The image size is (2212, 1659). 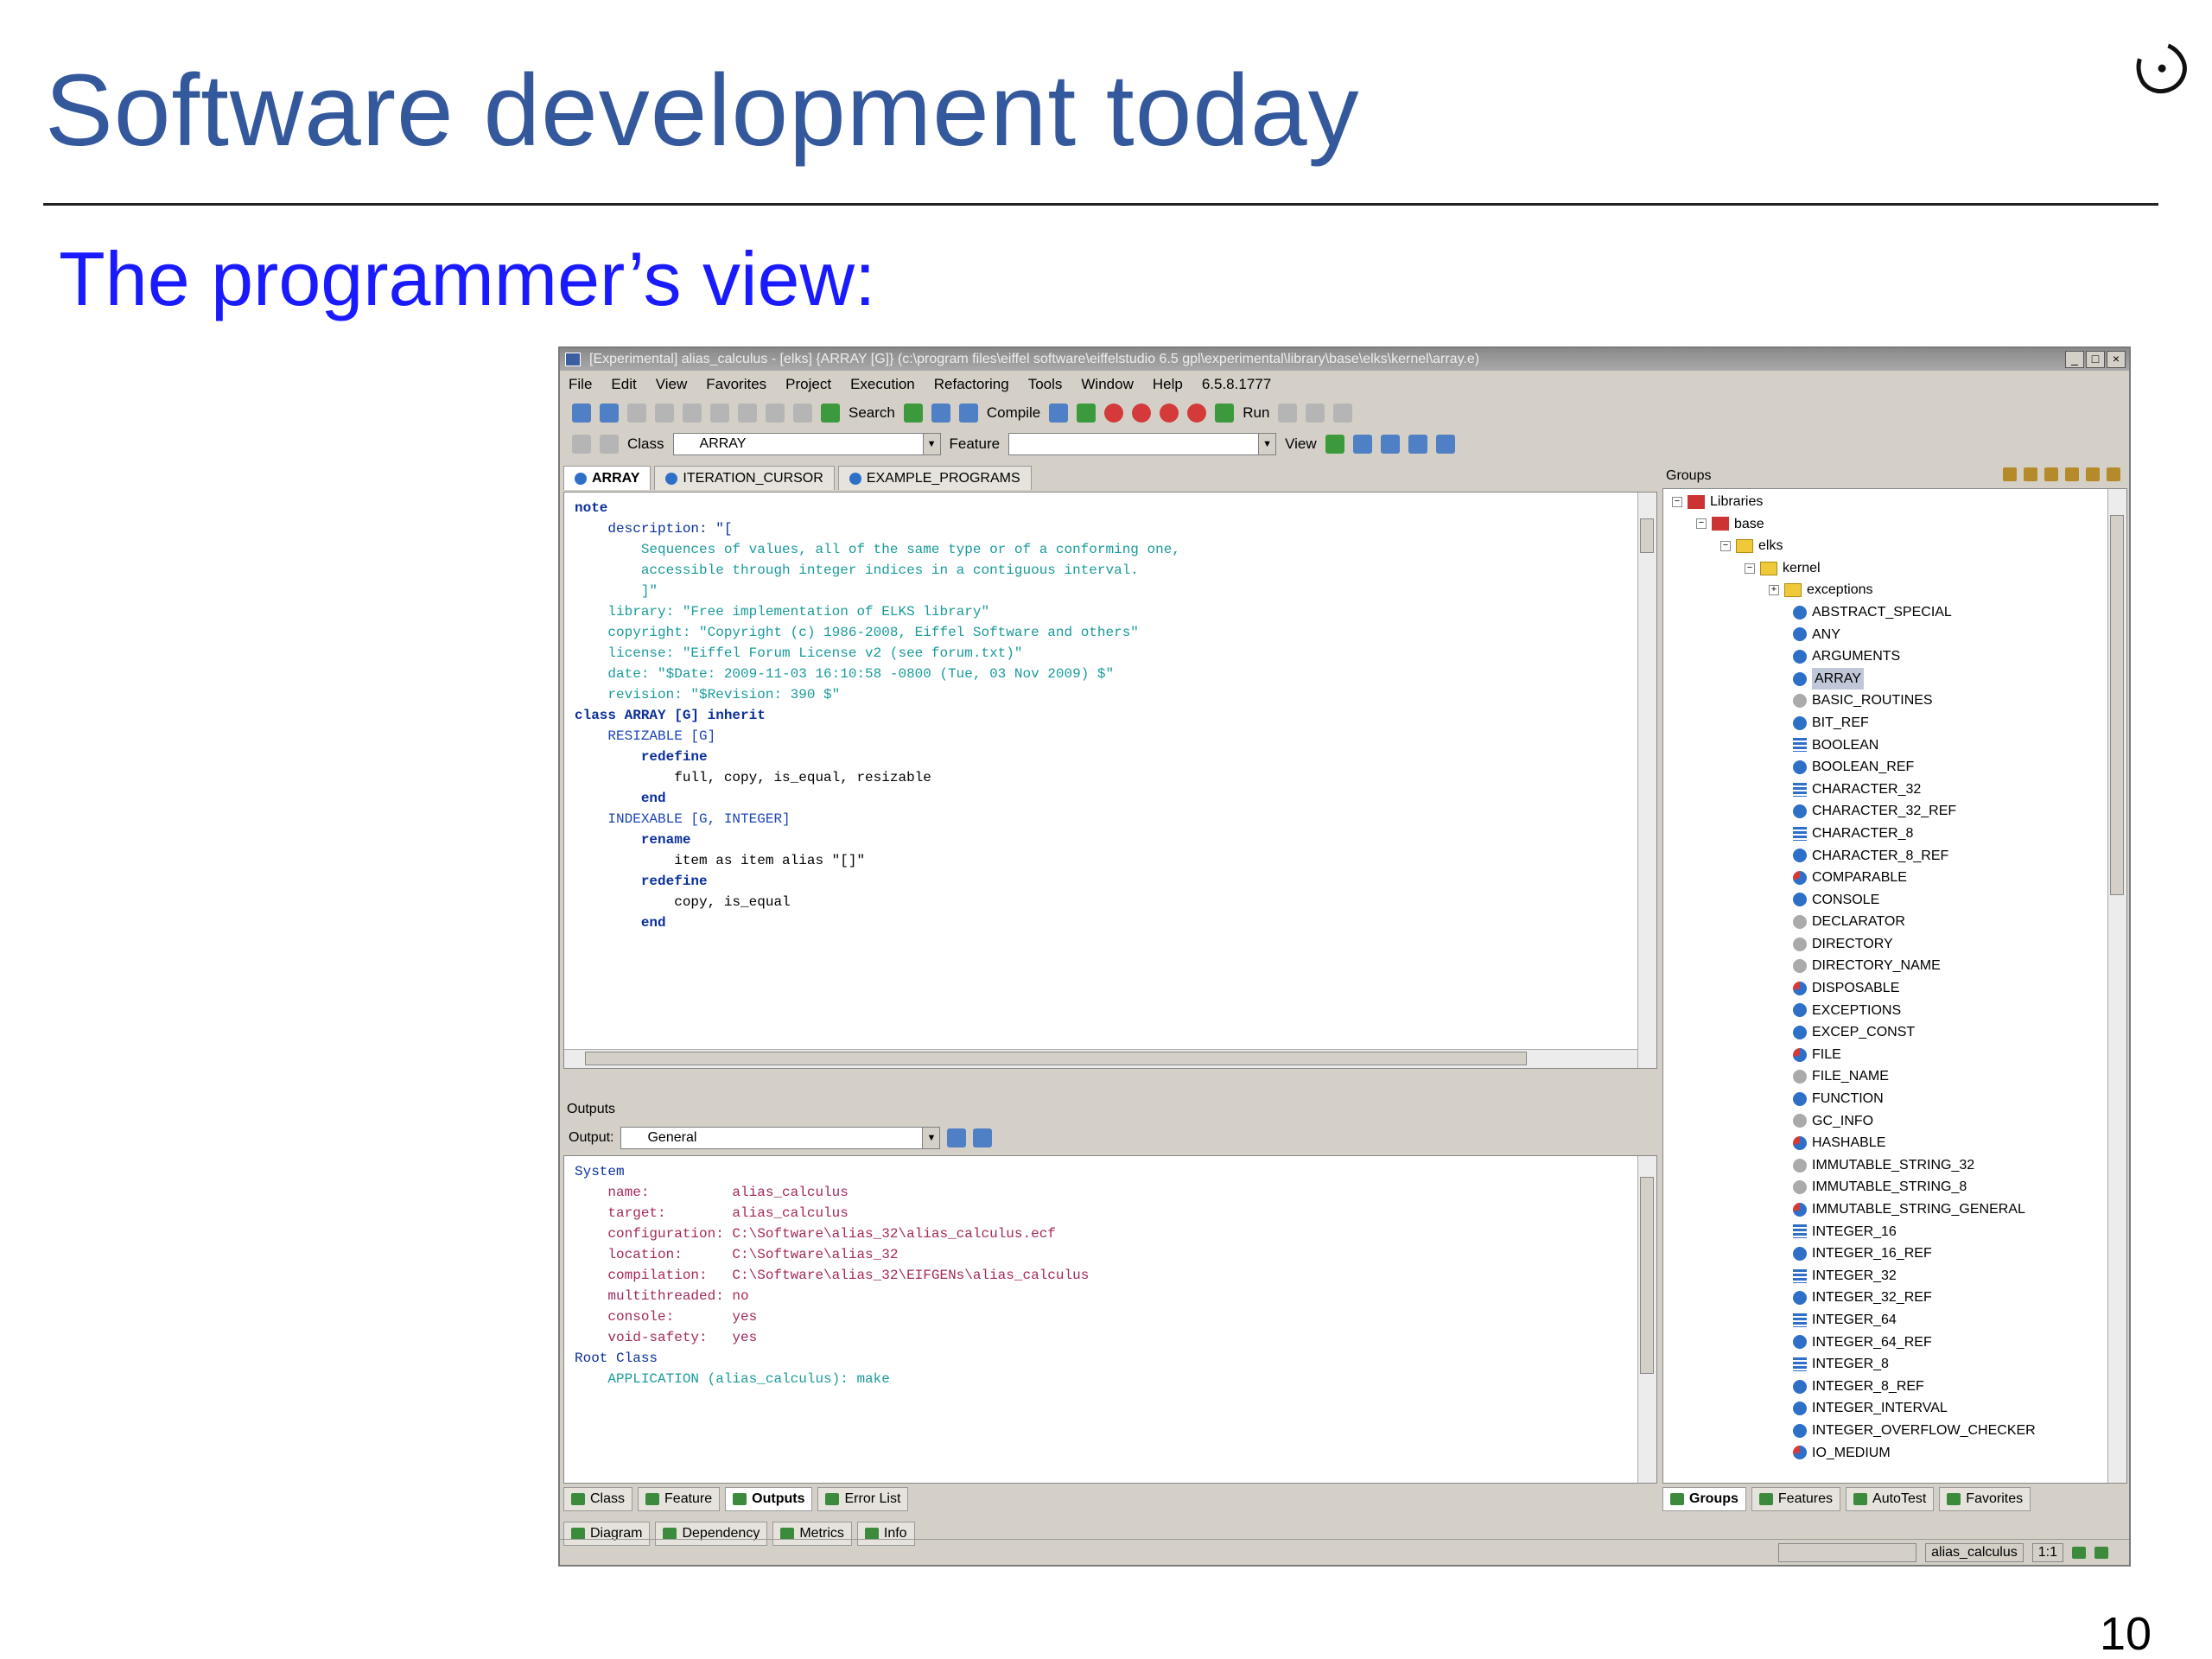 I want to click on redo-icon, so click(x=719, y=413).